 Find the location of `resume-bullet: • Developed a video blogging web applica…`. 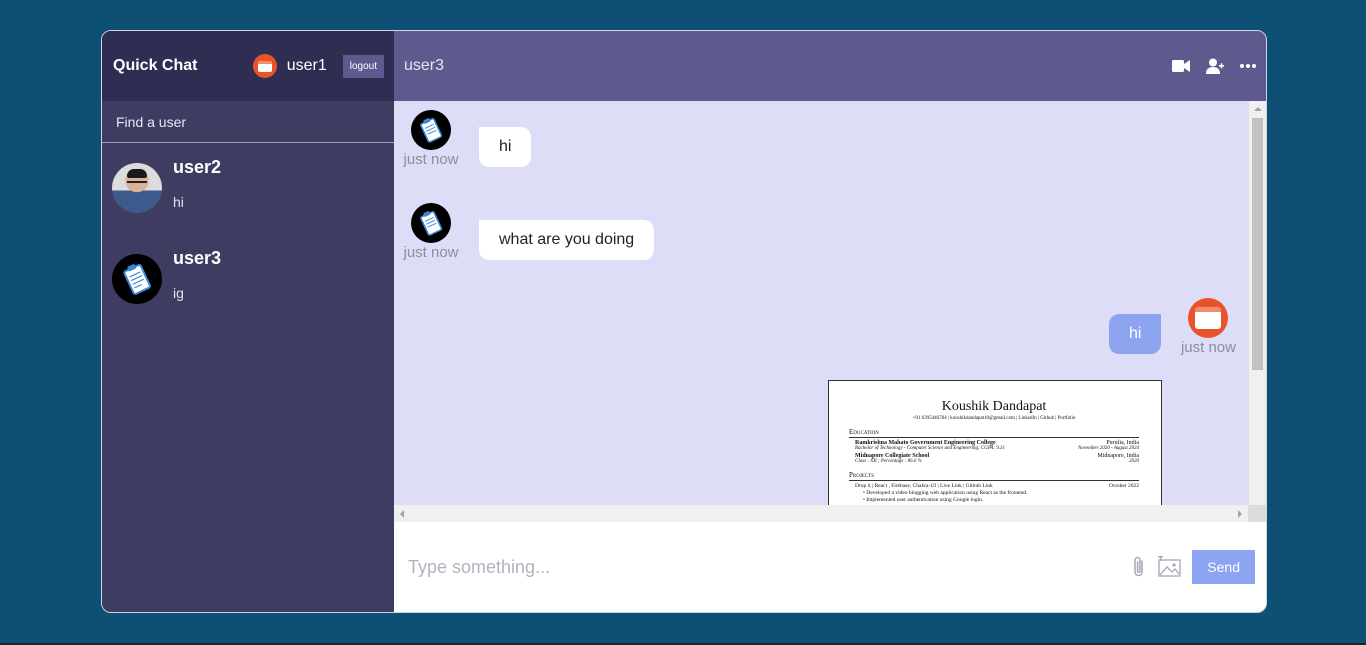

resume-bullet: • Developed a video blogging web applica… is located at coordinates (945, 493).